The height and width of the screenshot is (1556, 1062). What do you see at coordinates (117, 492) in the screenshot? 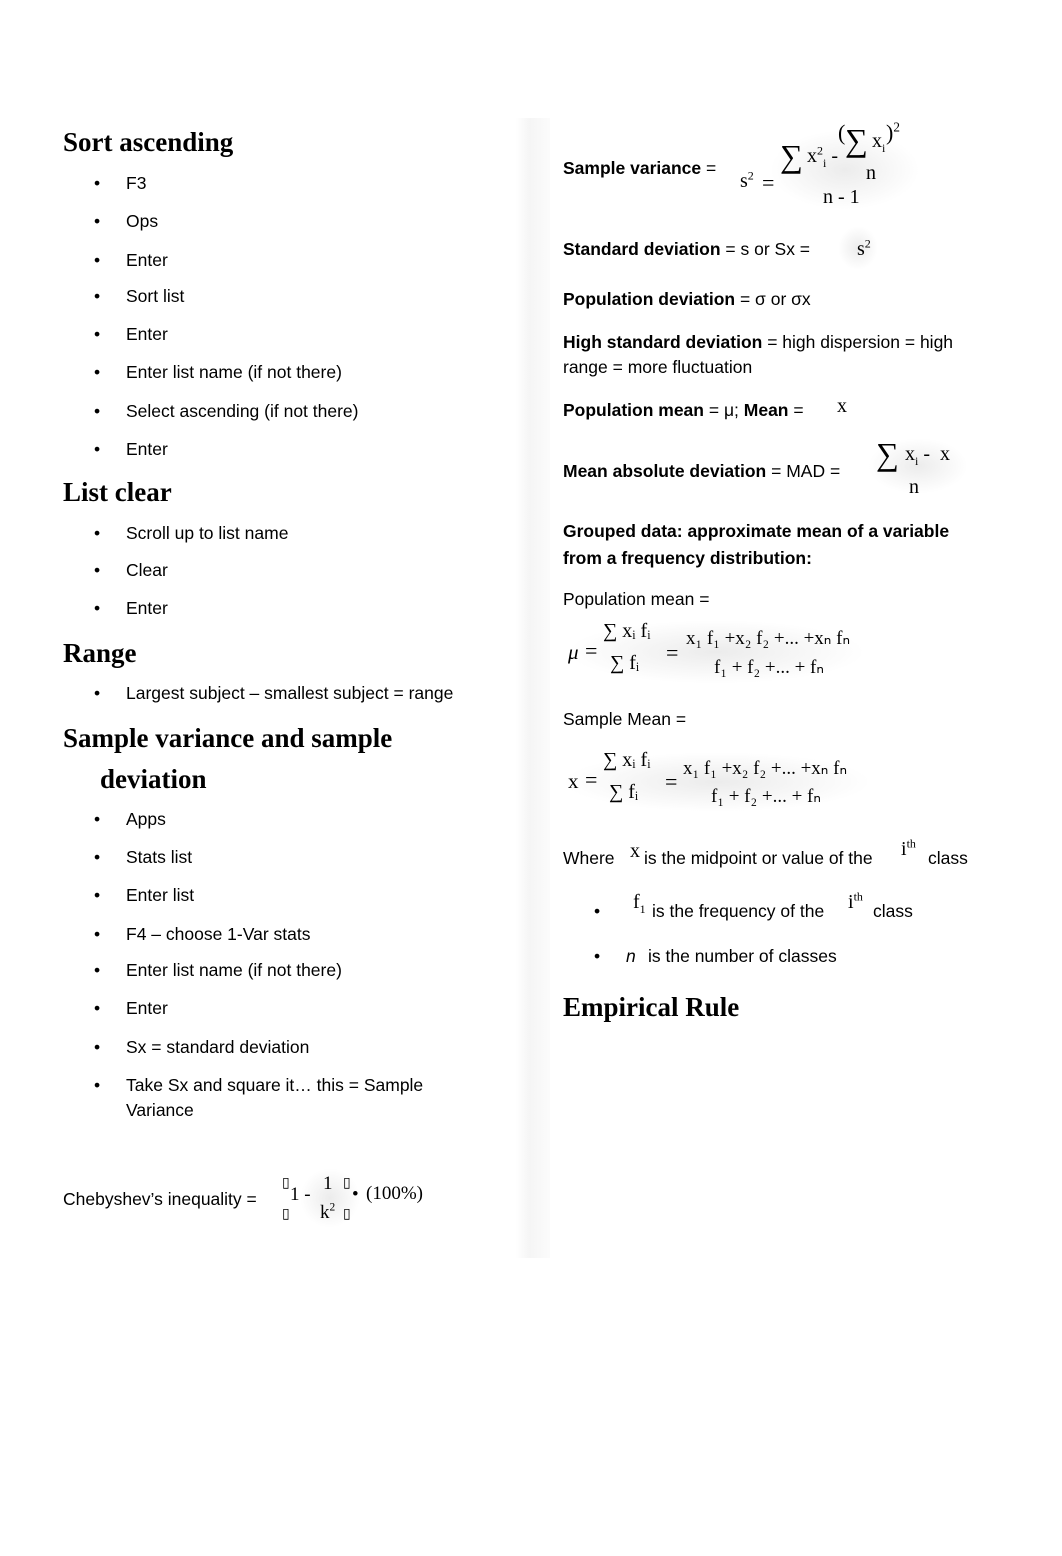
I see `heading-list-clear: List clear` at bounding box center [117, 492].